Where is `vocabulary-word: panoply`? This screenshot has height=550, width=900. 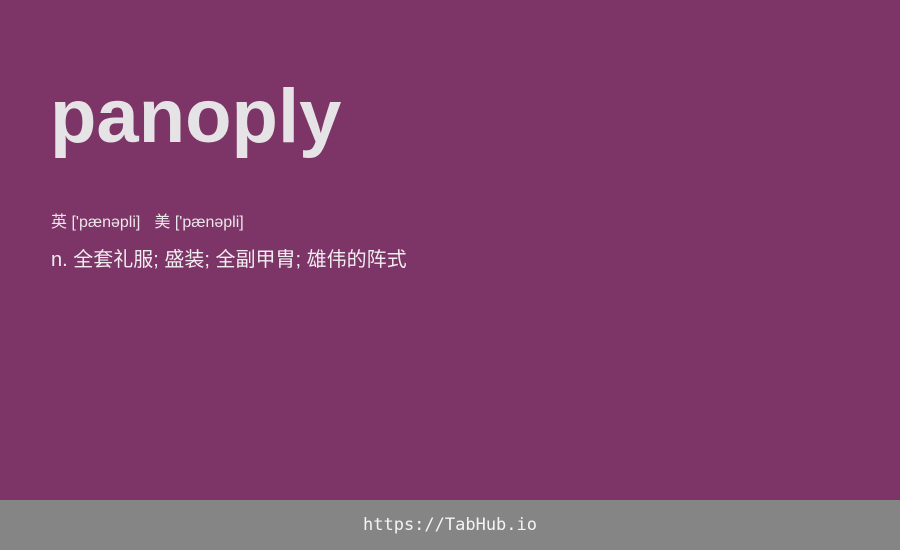
vocabulary-word: panoply is located at coordinates (196, 116).